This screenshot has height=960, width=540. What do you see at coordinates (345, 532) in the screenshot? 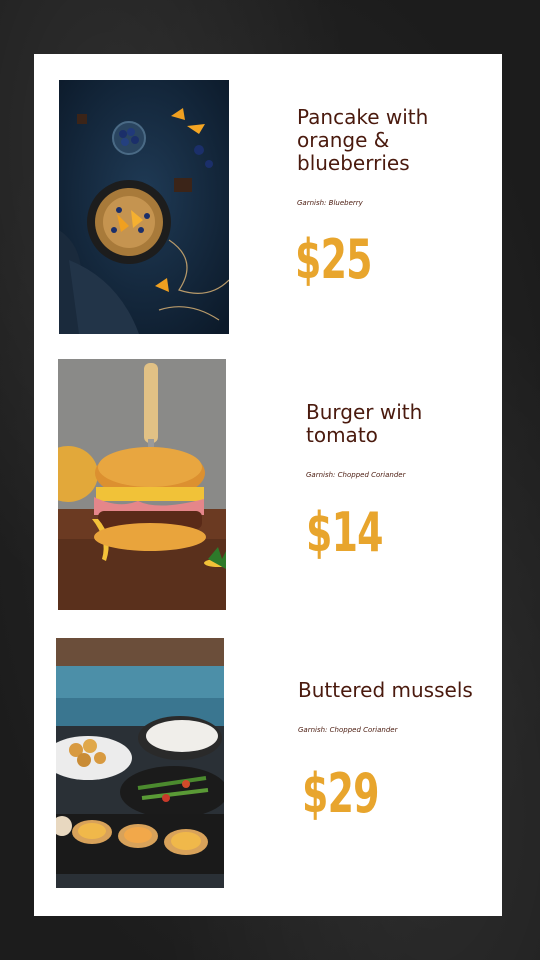
I see `item-price: $14` at bounding box center [345, 532].